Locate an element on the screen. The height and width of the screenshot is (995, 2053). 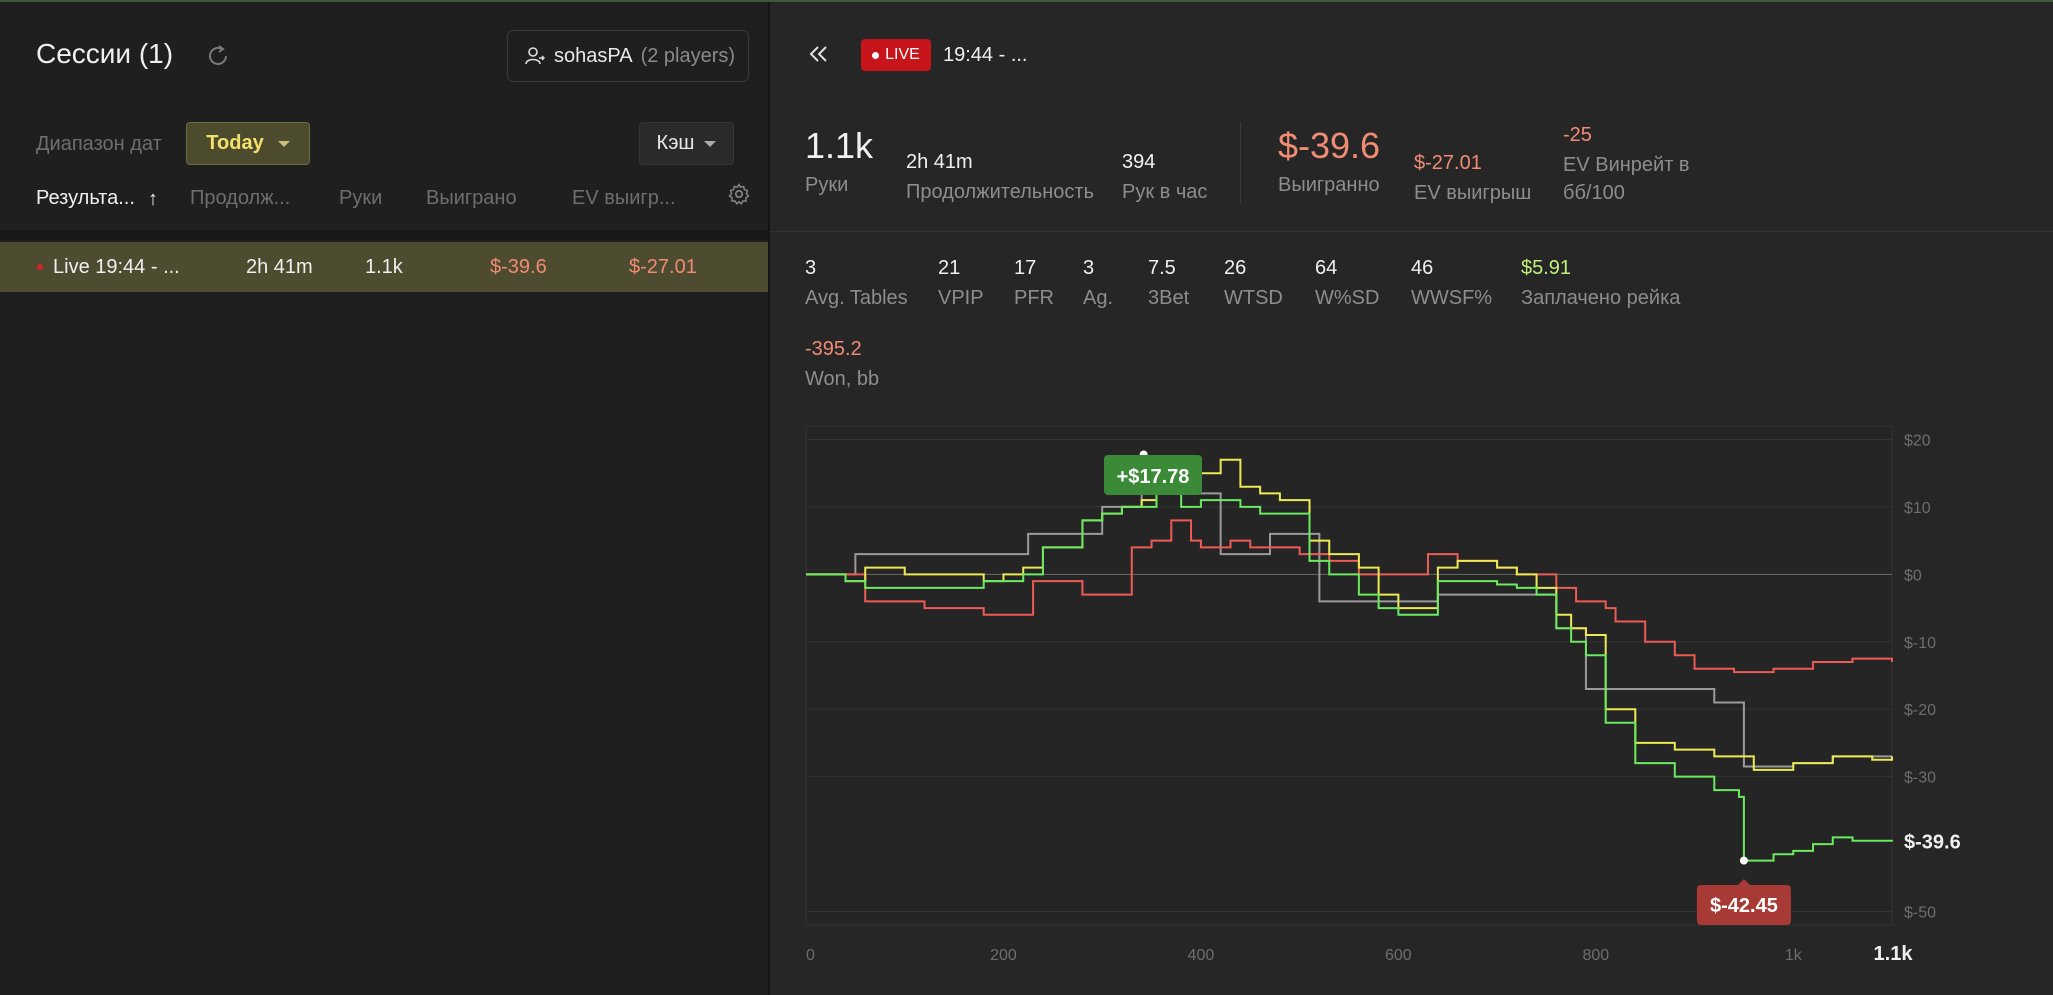
y-tick-label: $20 is located at coordinates (1917, 440).